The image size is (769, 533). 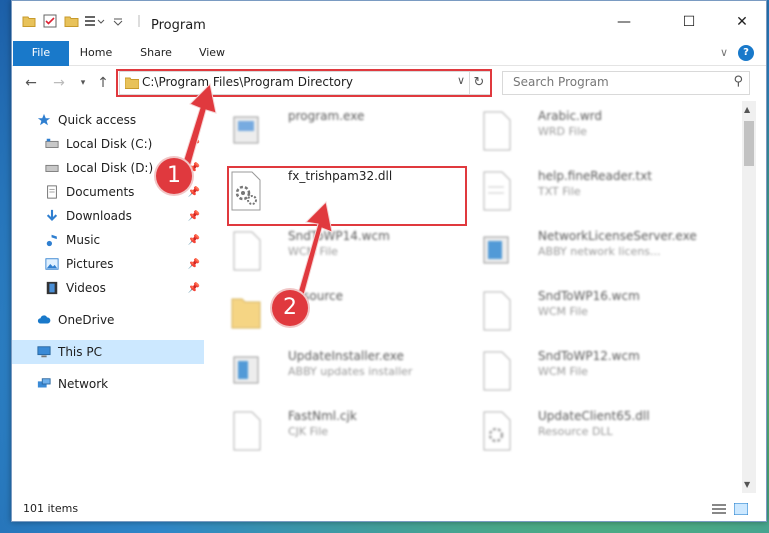 I want to click on annotation-arrows, so click(x=256, y=192).